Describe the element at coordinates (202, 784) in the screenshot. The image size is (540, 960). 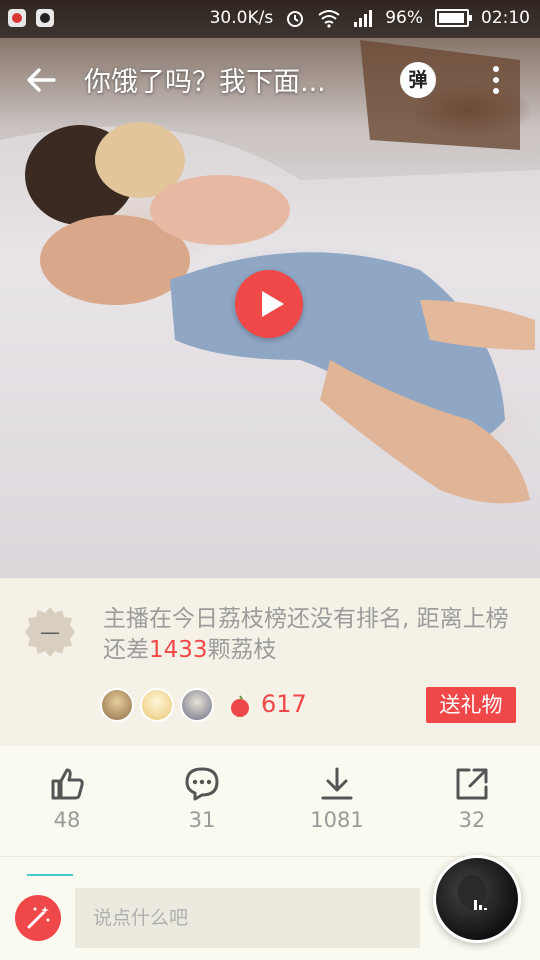
I see `comment-icon` at that location.